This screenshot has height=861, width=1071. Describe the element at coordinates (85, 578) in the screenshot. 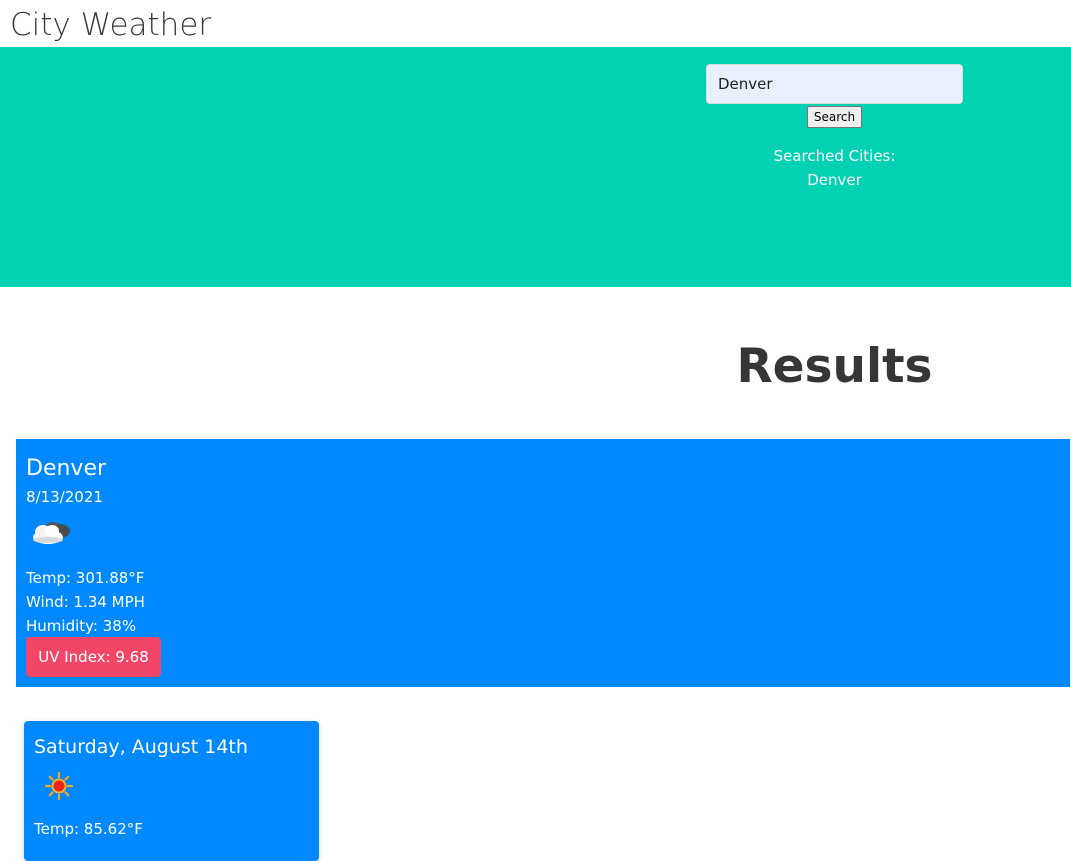

I see `current-temp: Temp: 301.88°F` at that location.